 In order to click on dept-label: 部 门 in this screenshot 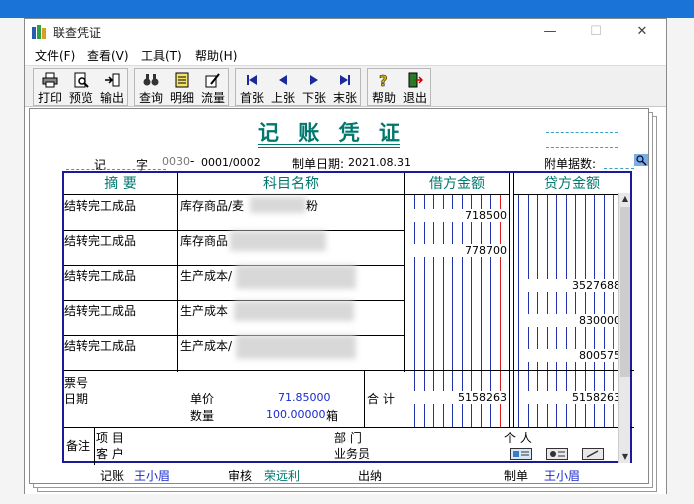, I will do `click(348, 438)`.